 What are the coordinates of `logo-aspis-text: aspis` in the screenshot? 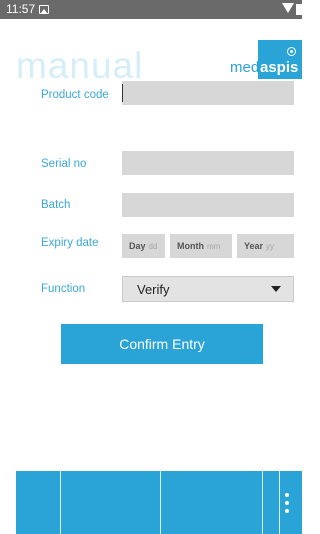 It's located at (279, 67).